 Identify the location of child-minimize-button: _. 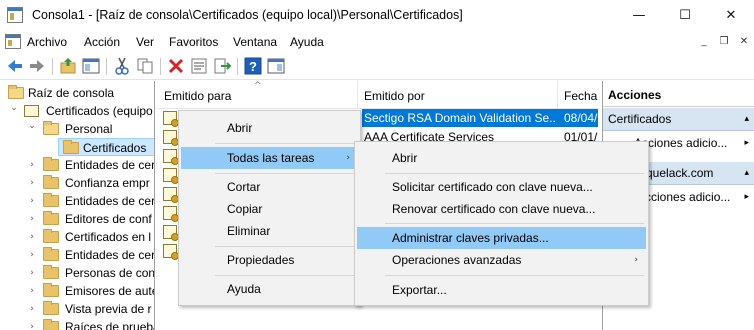
(704, 42).